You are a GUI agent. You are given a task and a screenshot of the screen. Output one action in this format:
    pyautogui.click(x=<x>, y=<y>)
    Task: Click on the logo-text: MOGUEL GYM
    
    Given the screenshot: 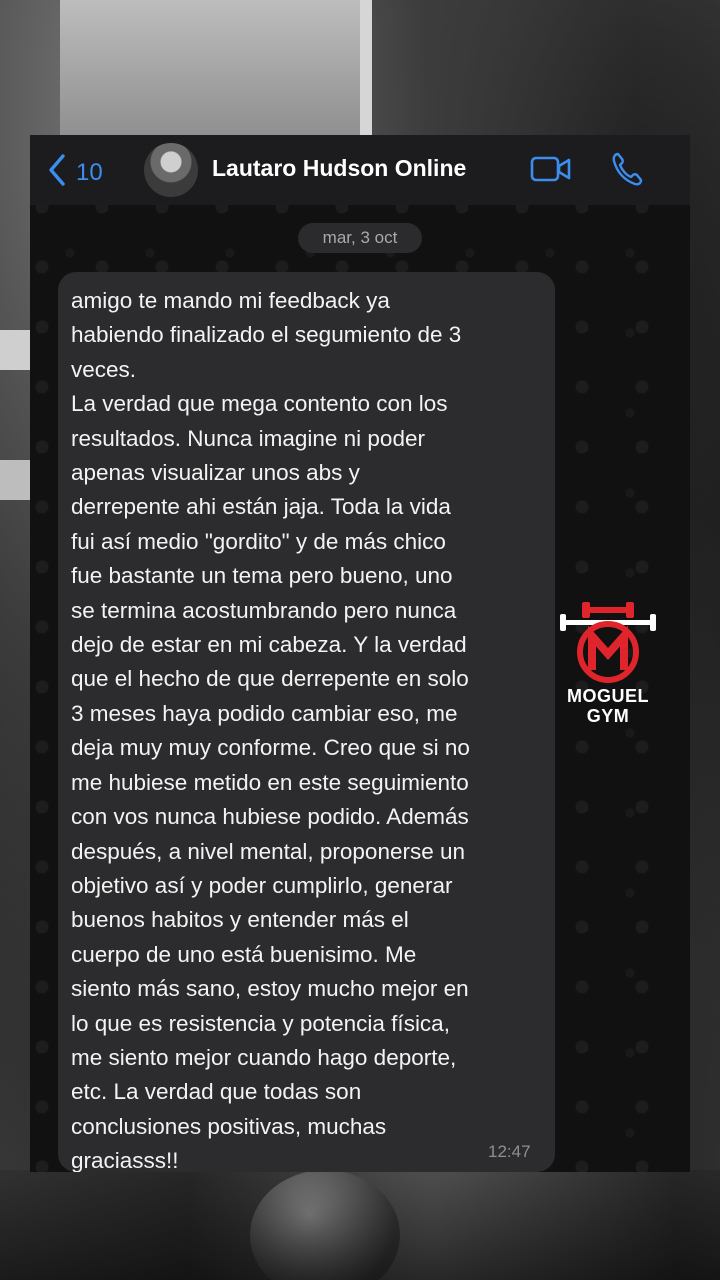 What is the action you would take?
    pyautogui.click(x=608, y=706)
    